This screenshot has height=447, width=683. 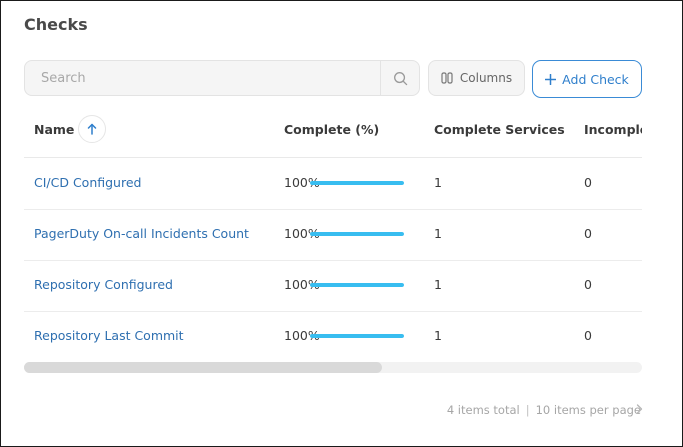 I want to click on add-check-button: Add Check, so click(x=587, y=79).